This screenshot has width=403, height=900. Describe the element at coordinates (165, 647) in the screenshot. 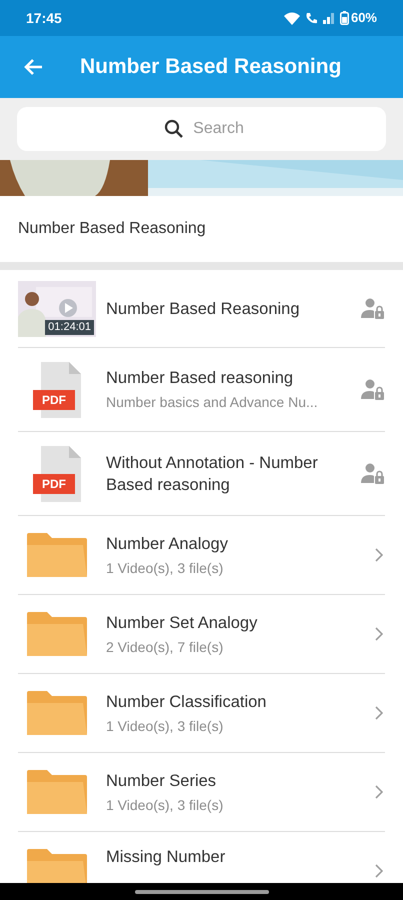

I see `item-subtitle: 2 Video(s), 7 file(s)` at that location.